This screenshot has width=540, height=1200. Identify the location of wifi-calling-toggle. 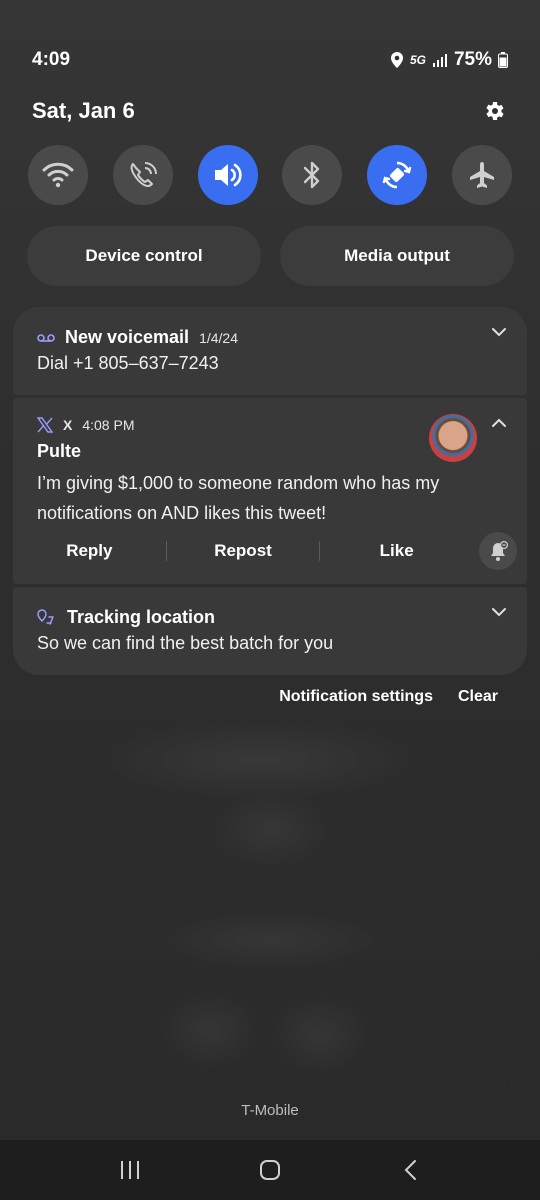
(142, 175).